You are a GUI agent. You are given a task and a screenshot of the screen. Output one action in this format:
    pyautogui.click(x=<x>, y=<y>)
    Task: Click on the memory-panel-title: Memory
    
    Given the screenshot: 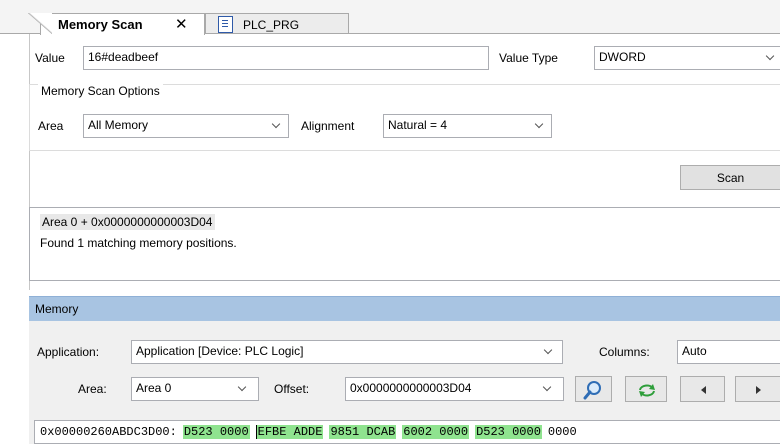 What is the action you would take?
    pyautogui.click(x=57, y=309)
    